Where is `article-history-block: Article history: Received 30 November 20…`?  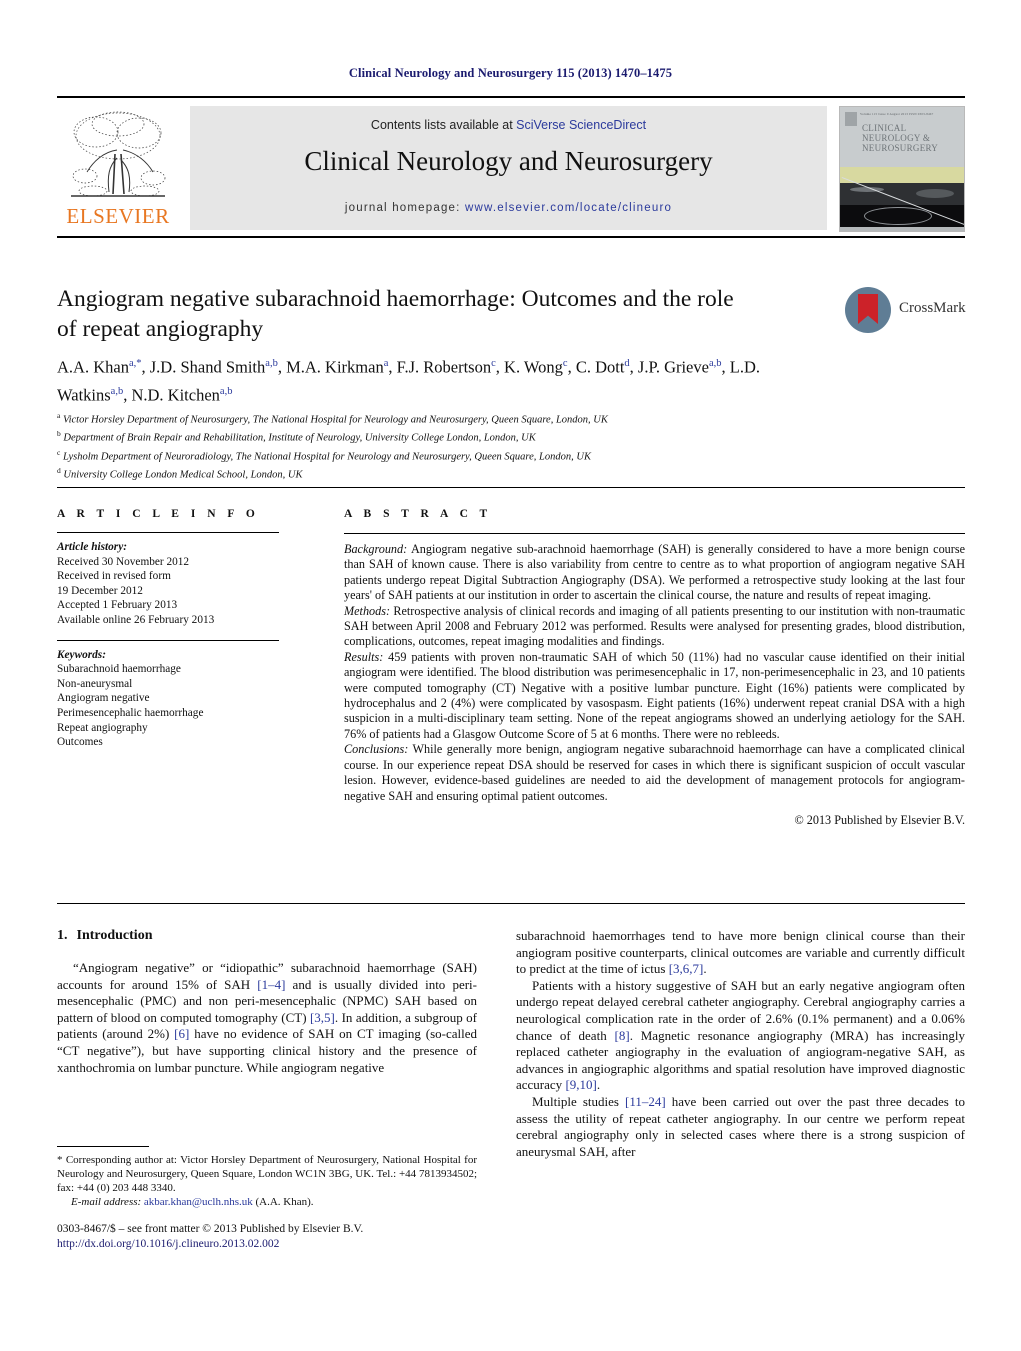
article-history-block: Article history: Received 30 November 20… is located at coordinates (182, 584).